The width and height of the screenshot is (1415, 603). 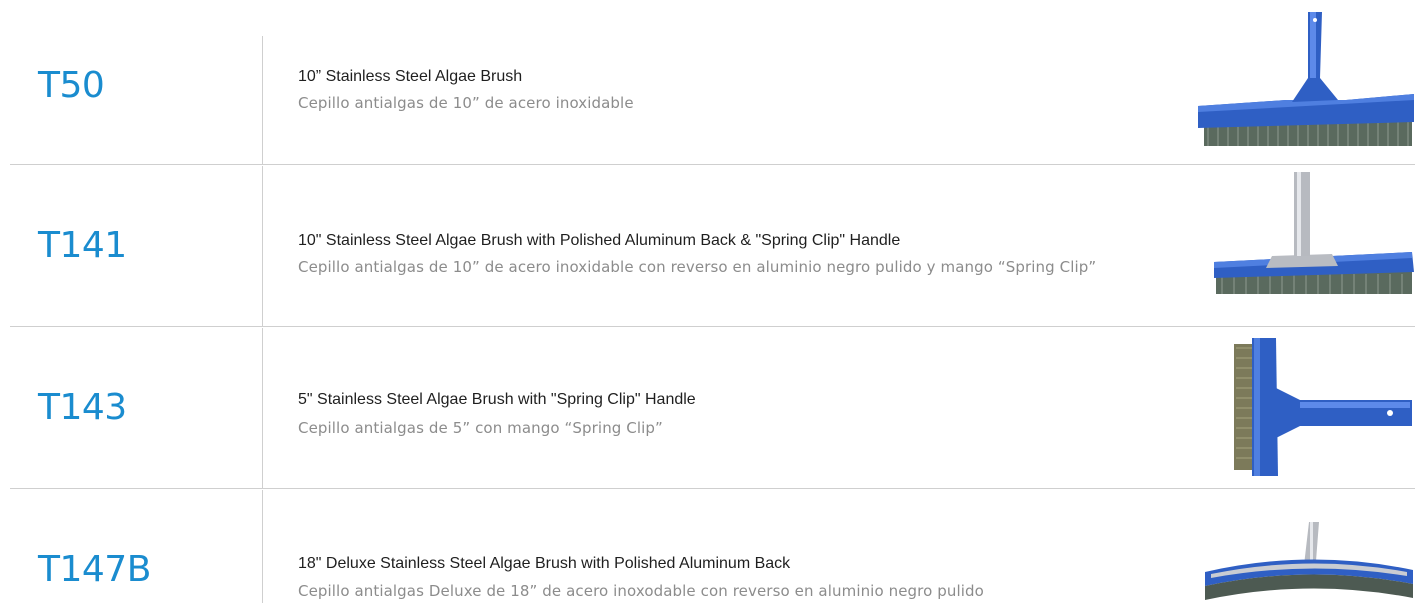 What do you see at coordinates (82, 245) in the screenshot?
I see `product-code: T141` at bounding box center [82, 245].